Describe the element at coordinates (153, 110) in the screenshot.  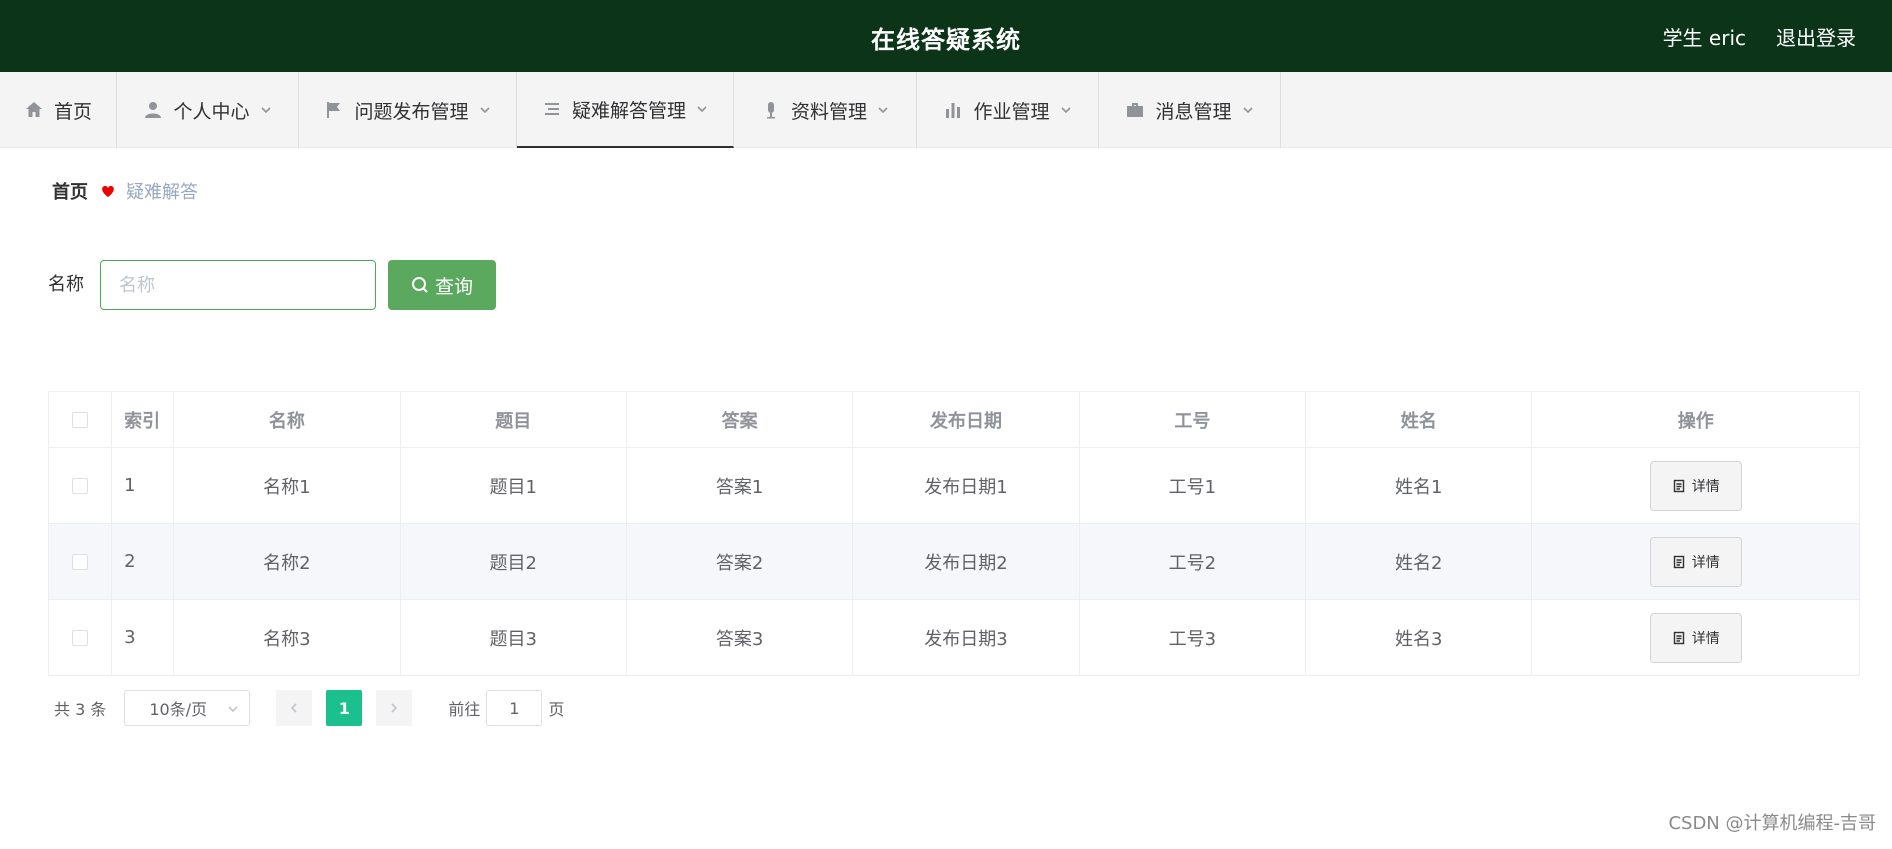
I see `user-icon` at that location.